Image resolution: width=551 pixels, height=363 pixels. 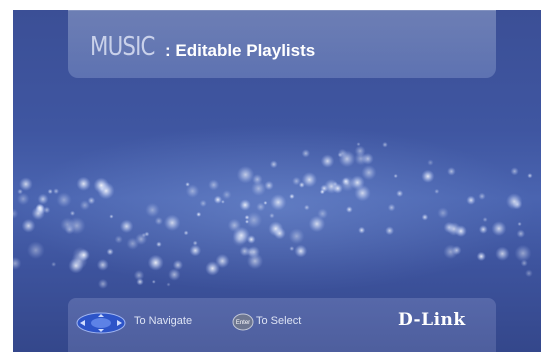 I want to click on enter-button-label: Enter, so click(x=243, y=323).